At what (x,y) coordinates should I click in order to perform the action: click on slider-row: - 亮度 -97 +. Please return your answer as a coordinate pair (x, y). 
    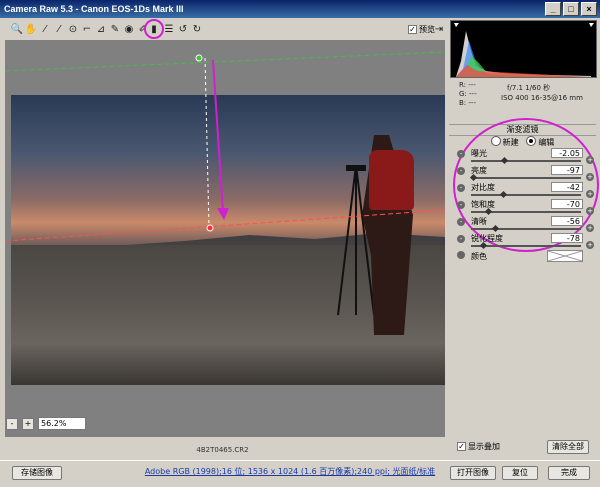
    Looking at the image, I should click on (522, 173).